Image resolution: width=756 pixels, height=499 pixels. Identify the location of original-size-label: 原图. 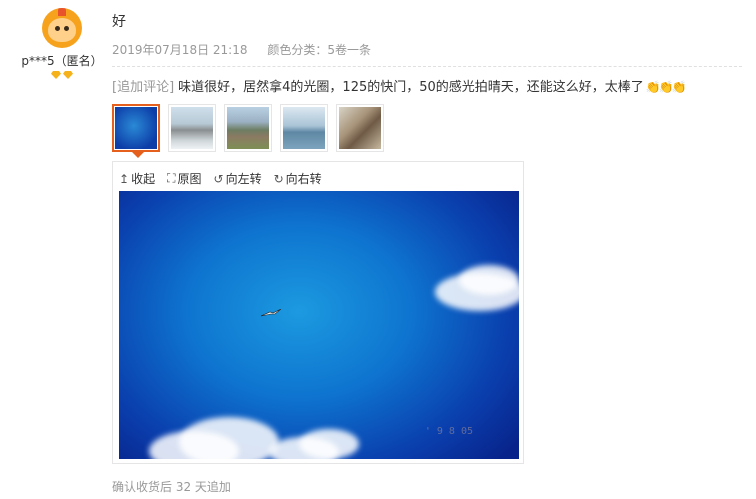
(189, 179).